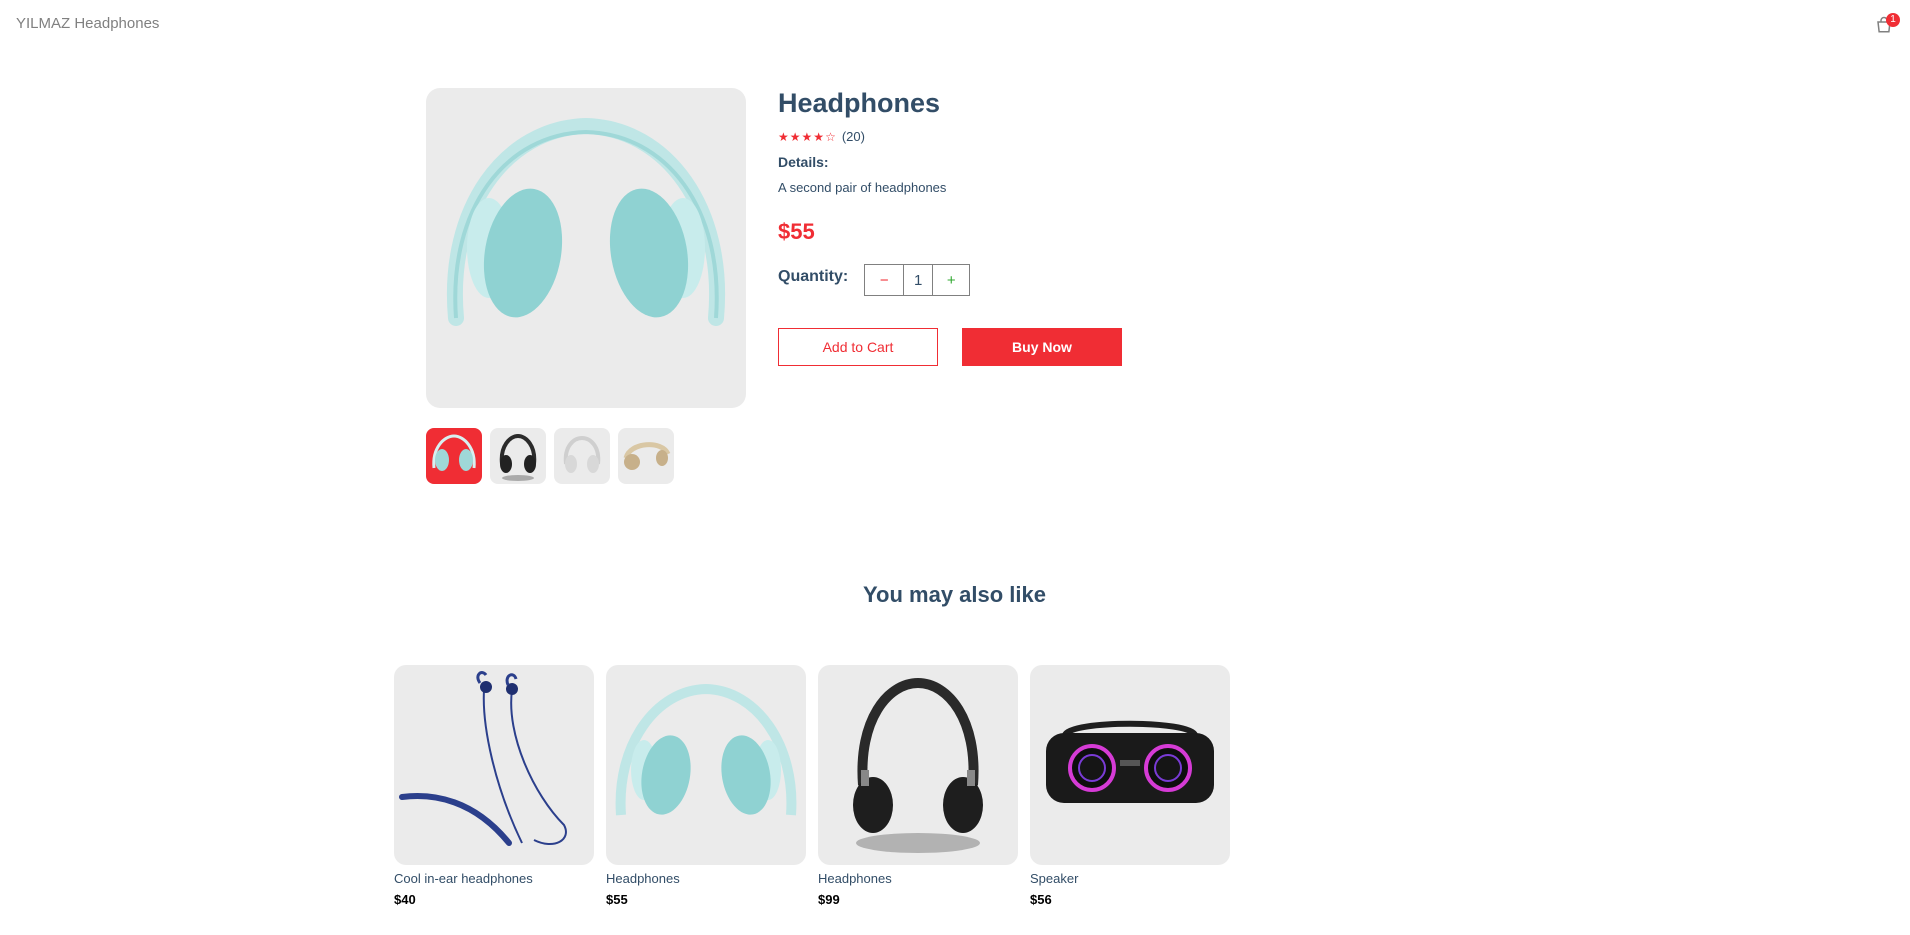 This screenshot has height=935, width=1910. I want to click on cart-count-badge: 1, so click(1893, 20).